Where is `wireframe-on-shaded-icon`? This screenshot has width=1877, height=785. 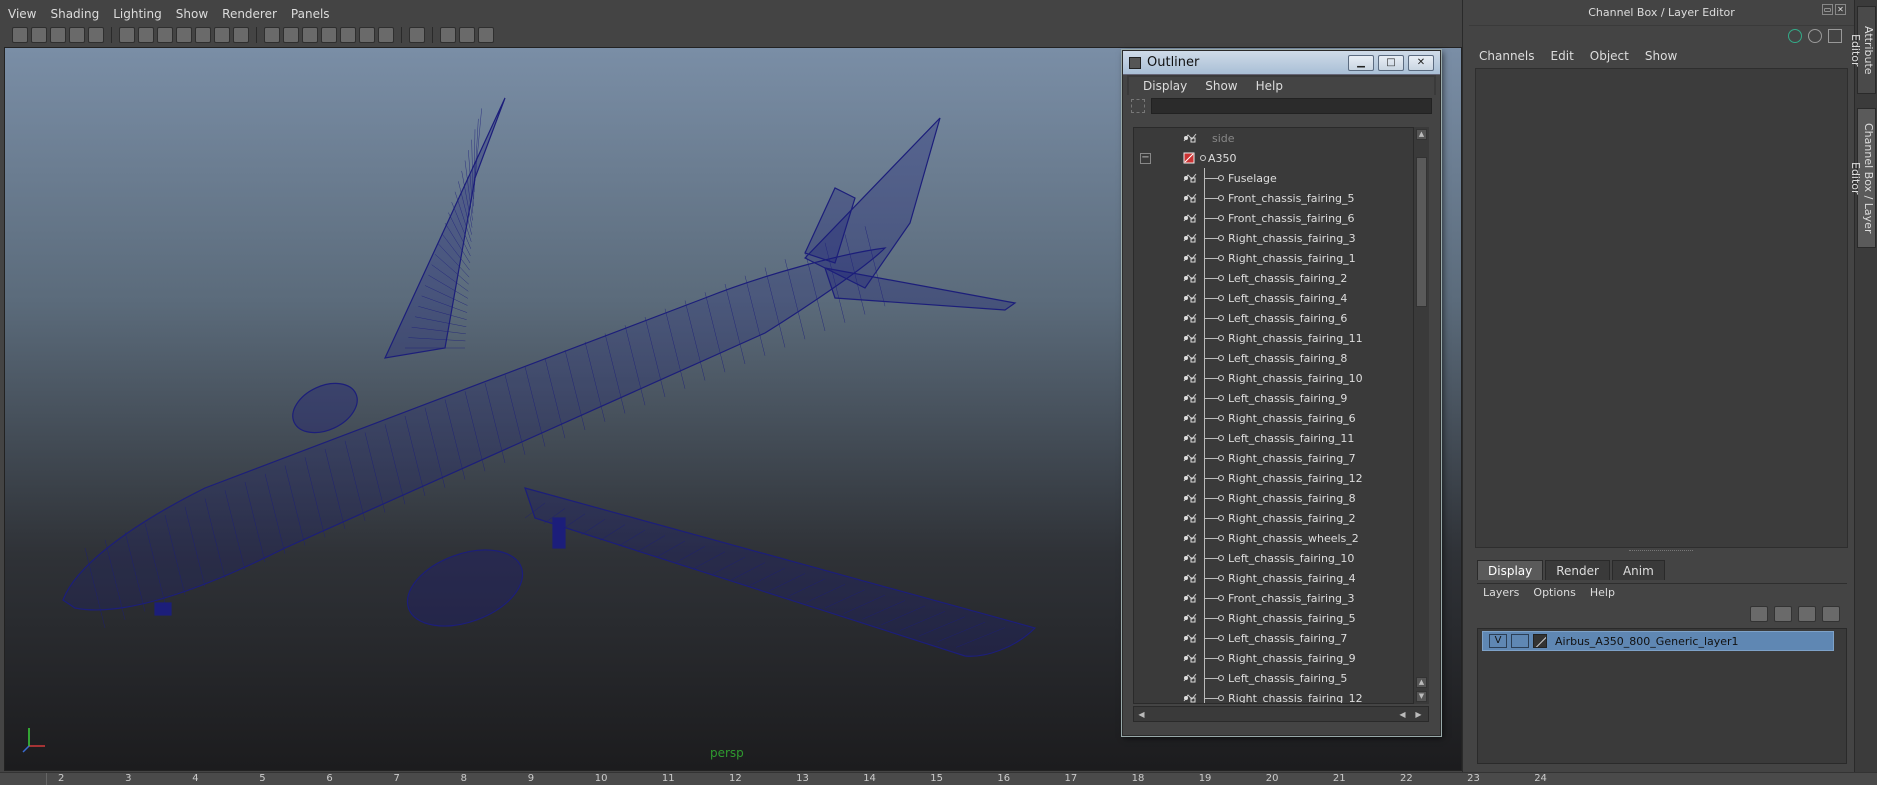
wireframe-on-shaded-icon is located at coordinates (310, 35).